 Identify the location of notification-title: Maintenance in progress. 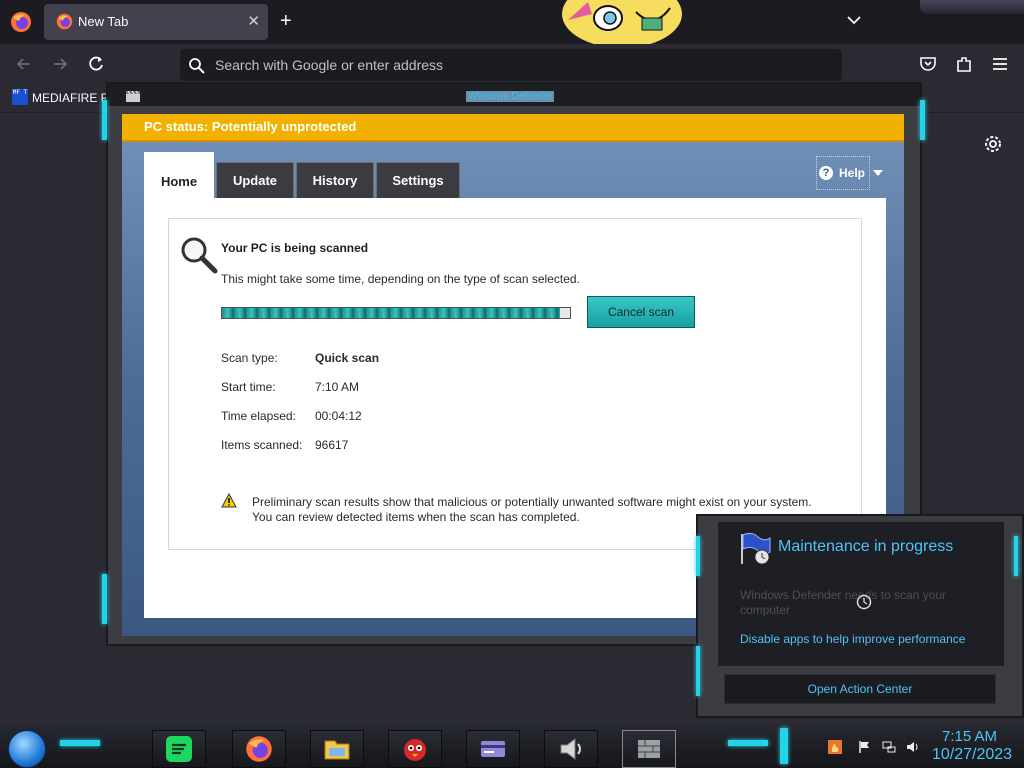
(866, 546).